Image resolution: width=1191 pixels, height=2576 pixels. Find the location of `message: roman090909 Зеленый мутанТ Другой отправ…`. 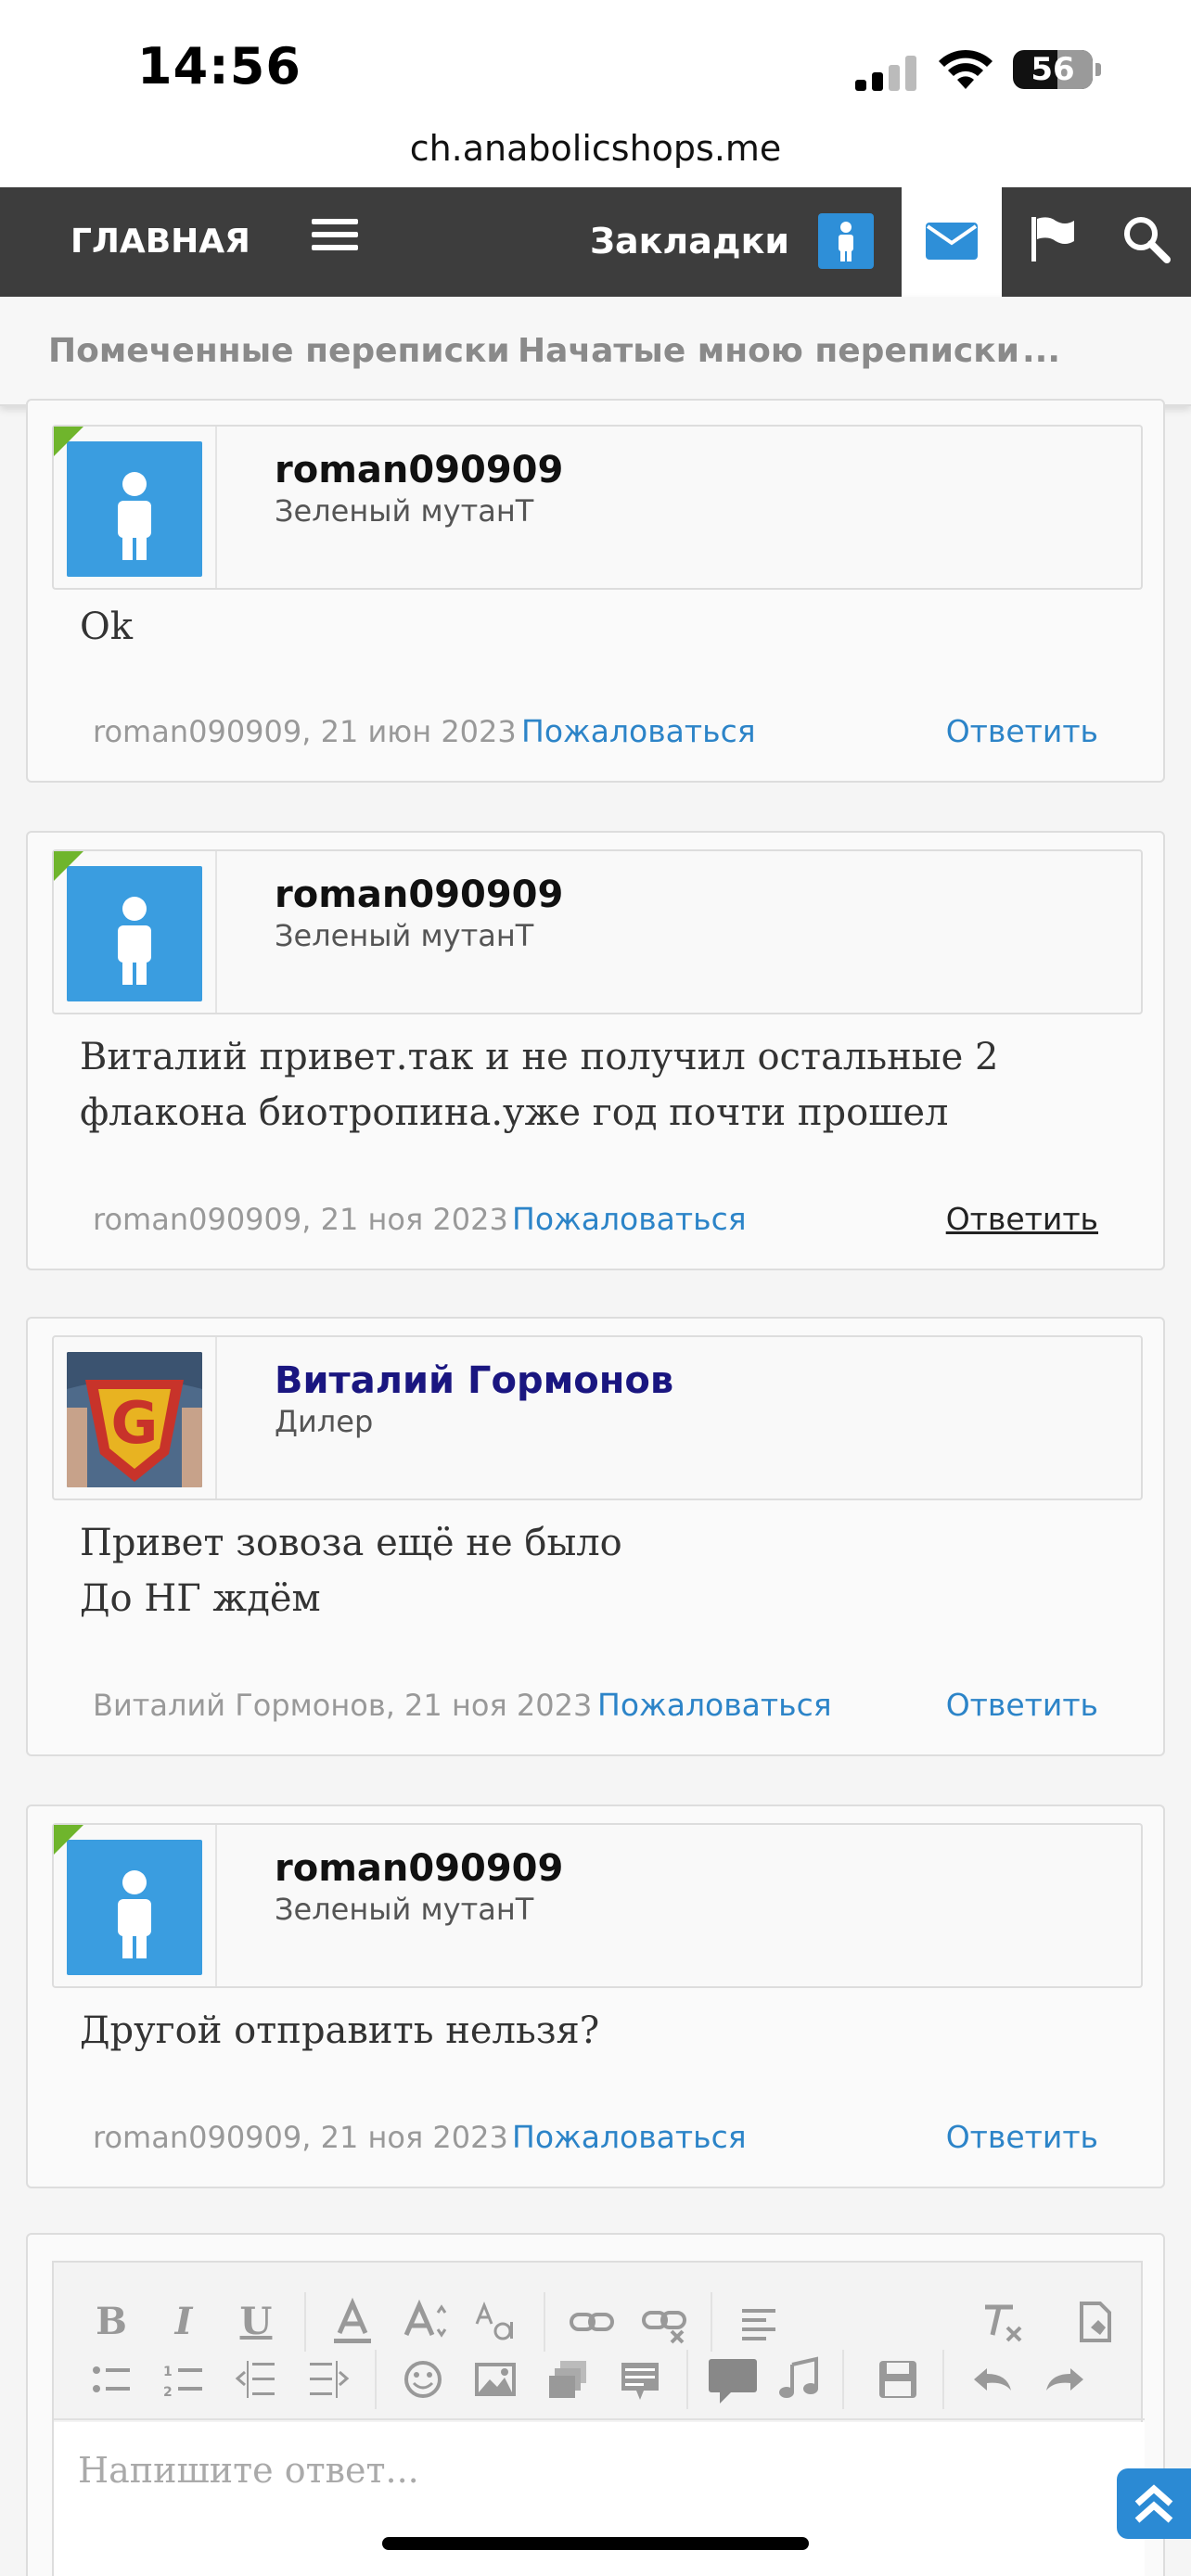

message: roman090909 Зеленый мутанТ Другой отправ… is located at coordinates (595, 1996).